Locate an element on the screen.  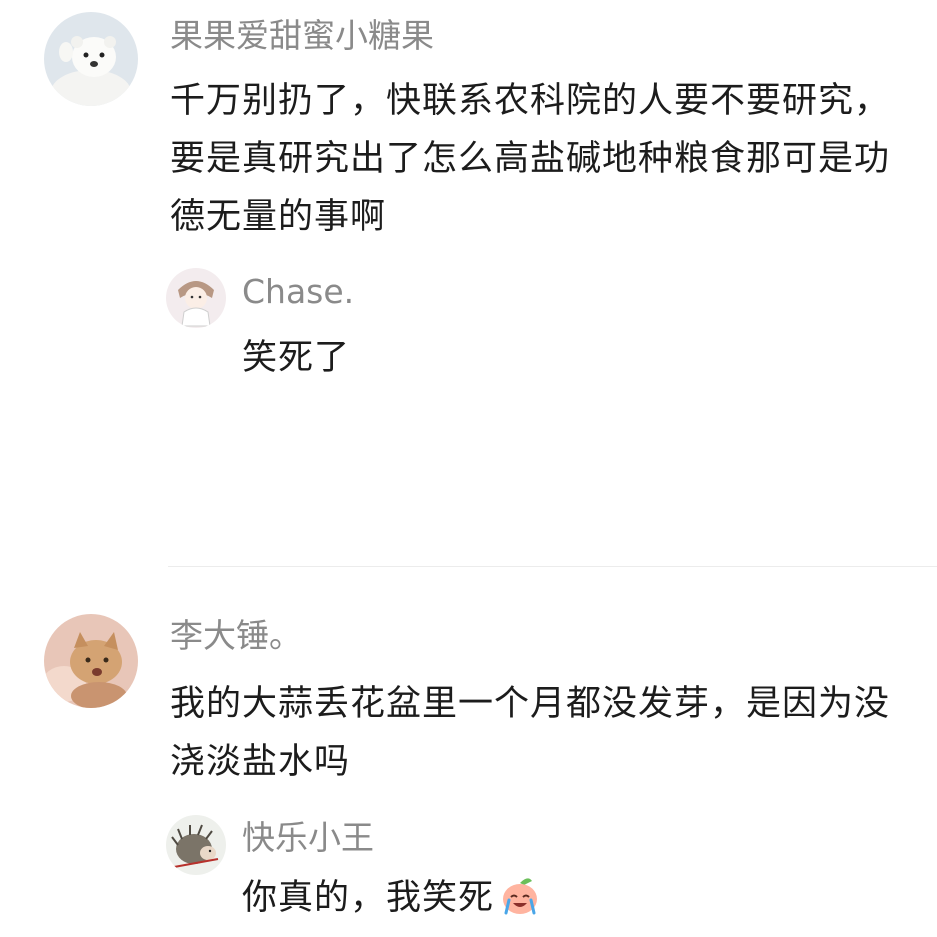
cat-avatar-icon is located at coordinates (91, 661).